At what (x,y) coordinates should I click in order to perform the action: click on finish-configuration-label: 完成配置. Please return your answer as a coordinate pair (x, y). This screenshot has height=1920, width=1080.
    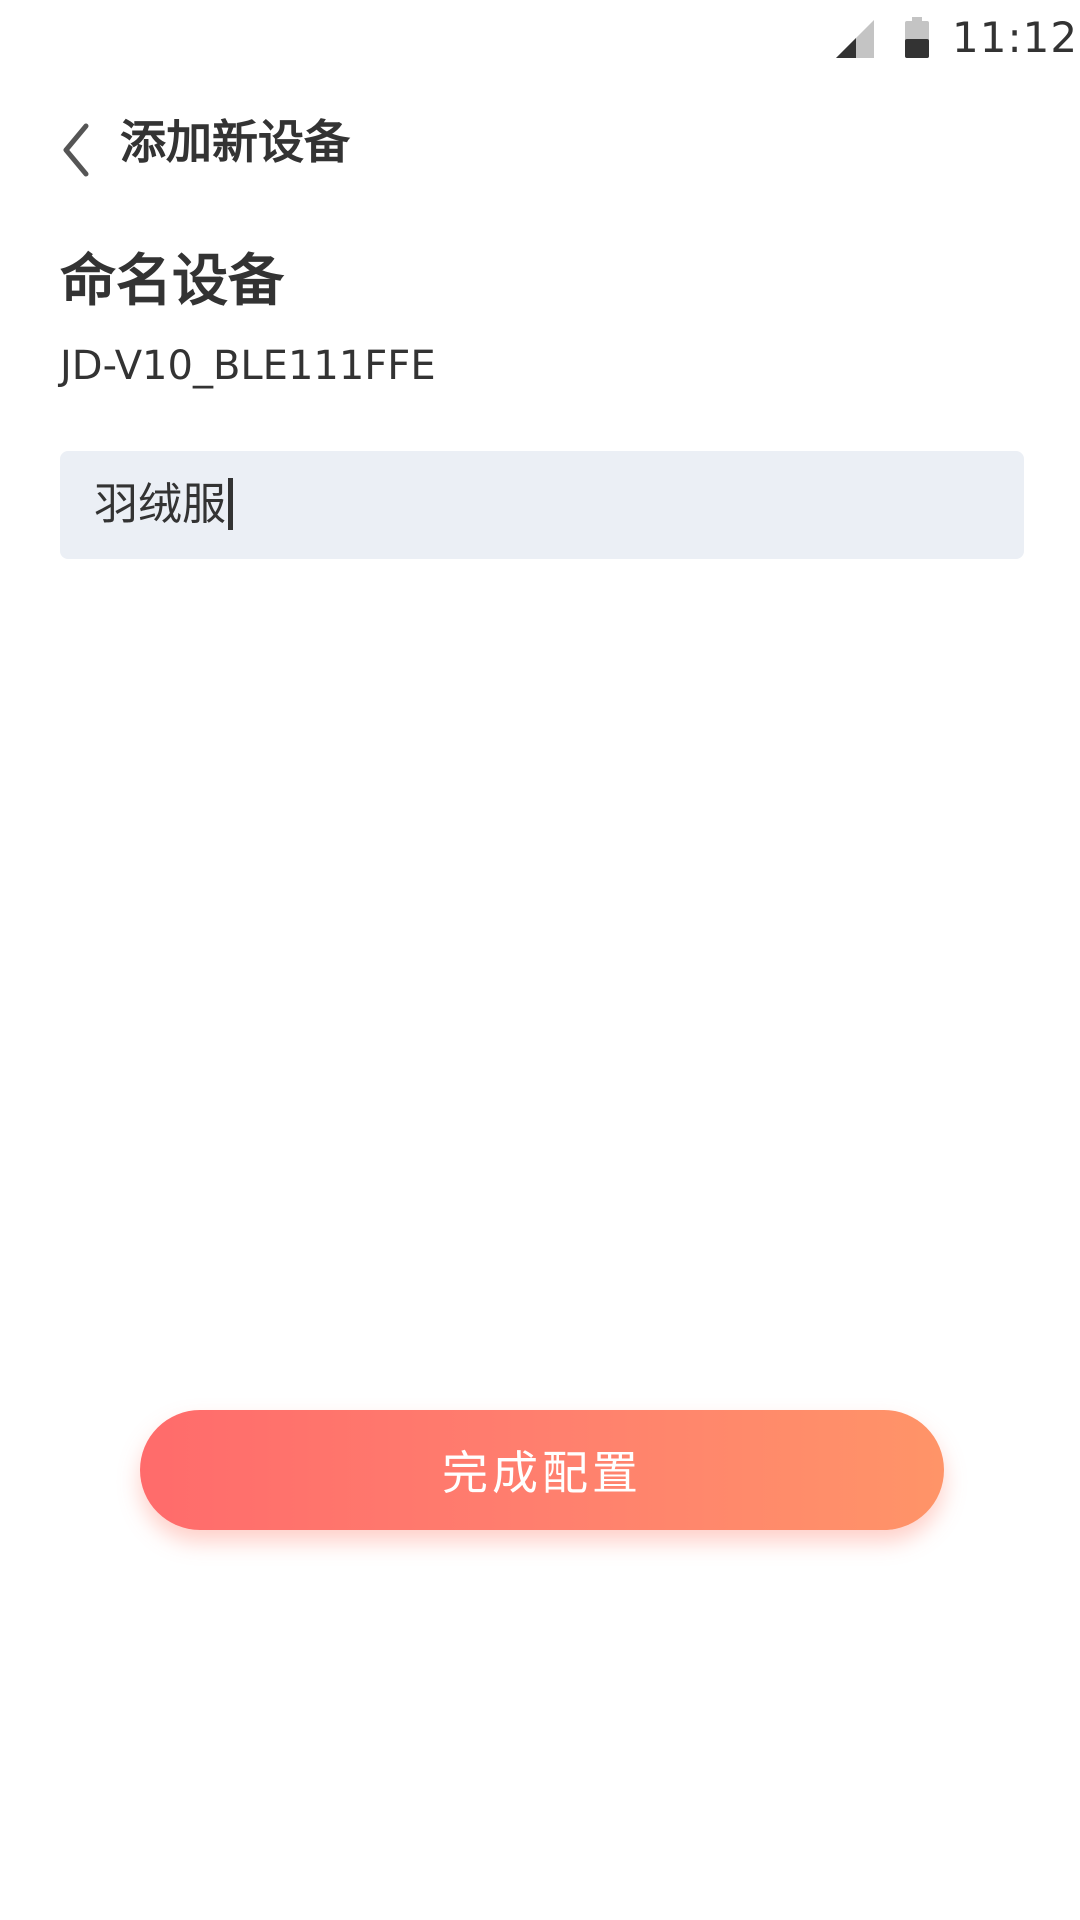
    Looking at the image, I should click on (542, 1473).